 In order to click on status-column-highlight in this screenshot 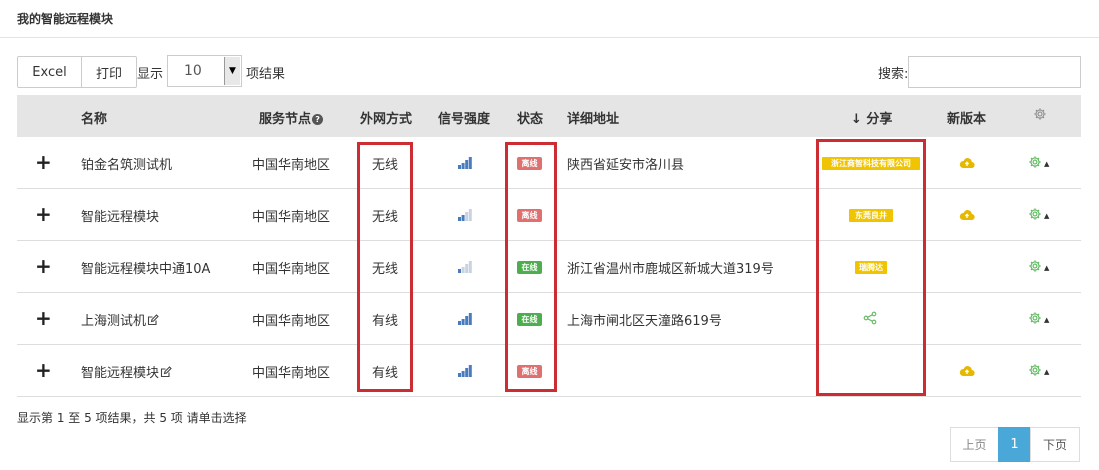, I will do `click(531, 267)`.